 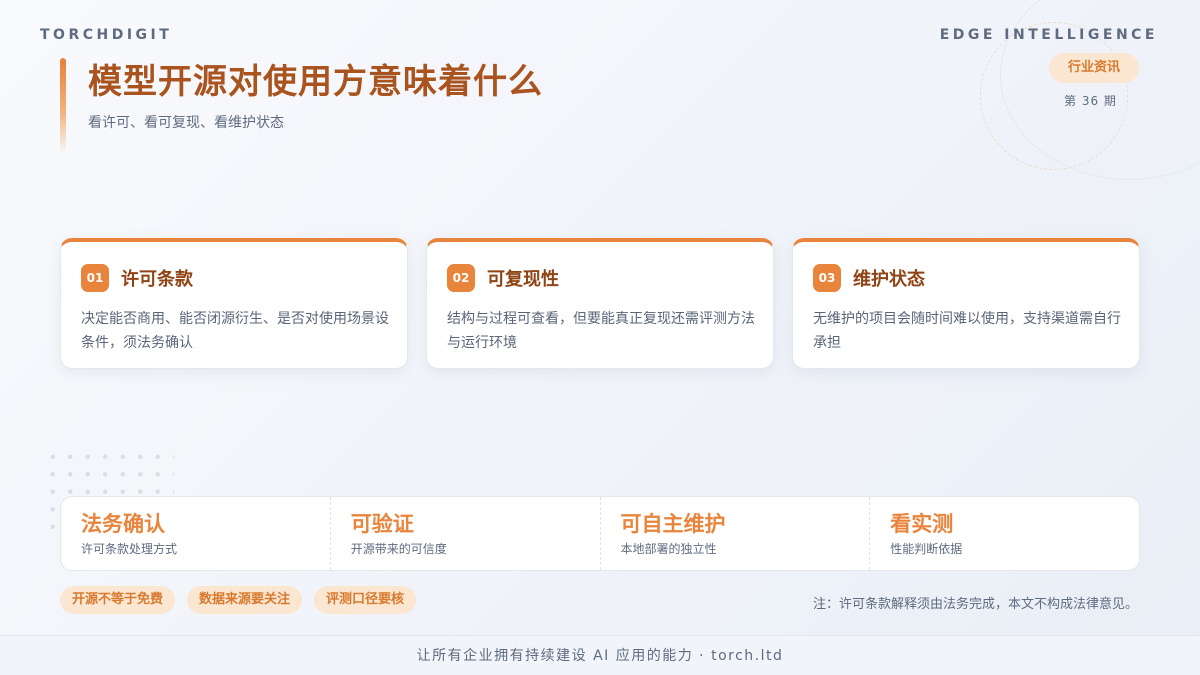 I want to click on stat-label: 许可条款处理方式, so click(x=129, y=549).